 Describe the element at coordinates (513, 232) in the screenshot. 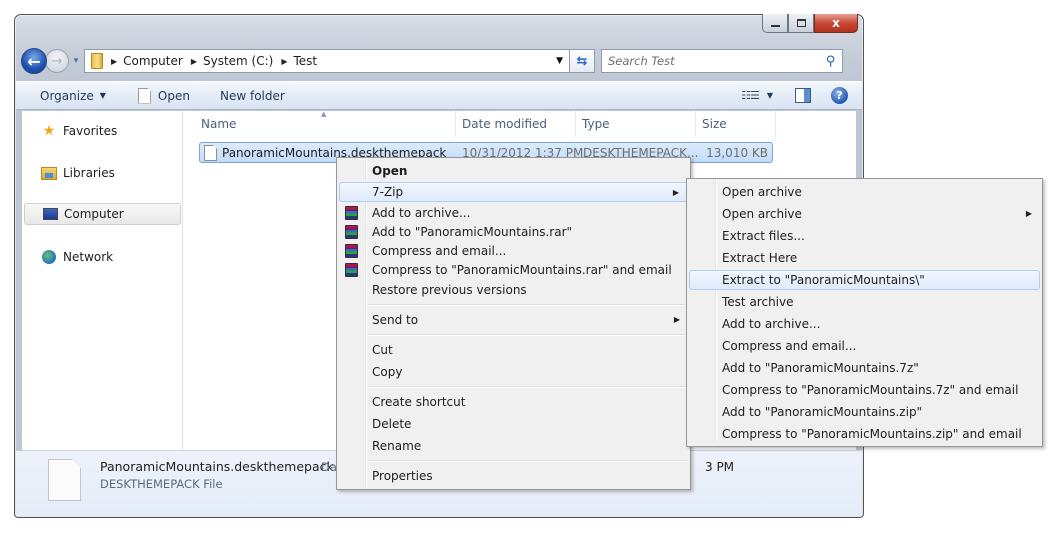

I see `menu-item-add-to-rar: Add to "PanoramicMountains.rar"` at that location.